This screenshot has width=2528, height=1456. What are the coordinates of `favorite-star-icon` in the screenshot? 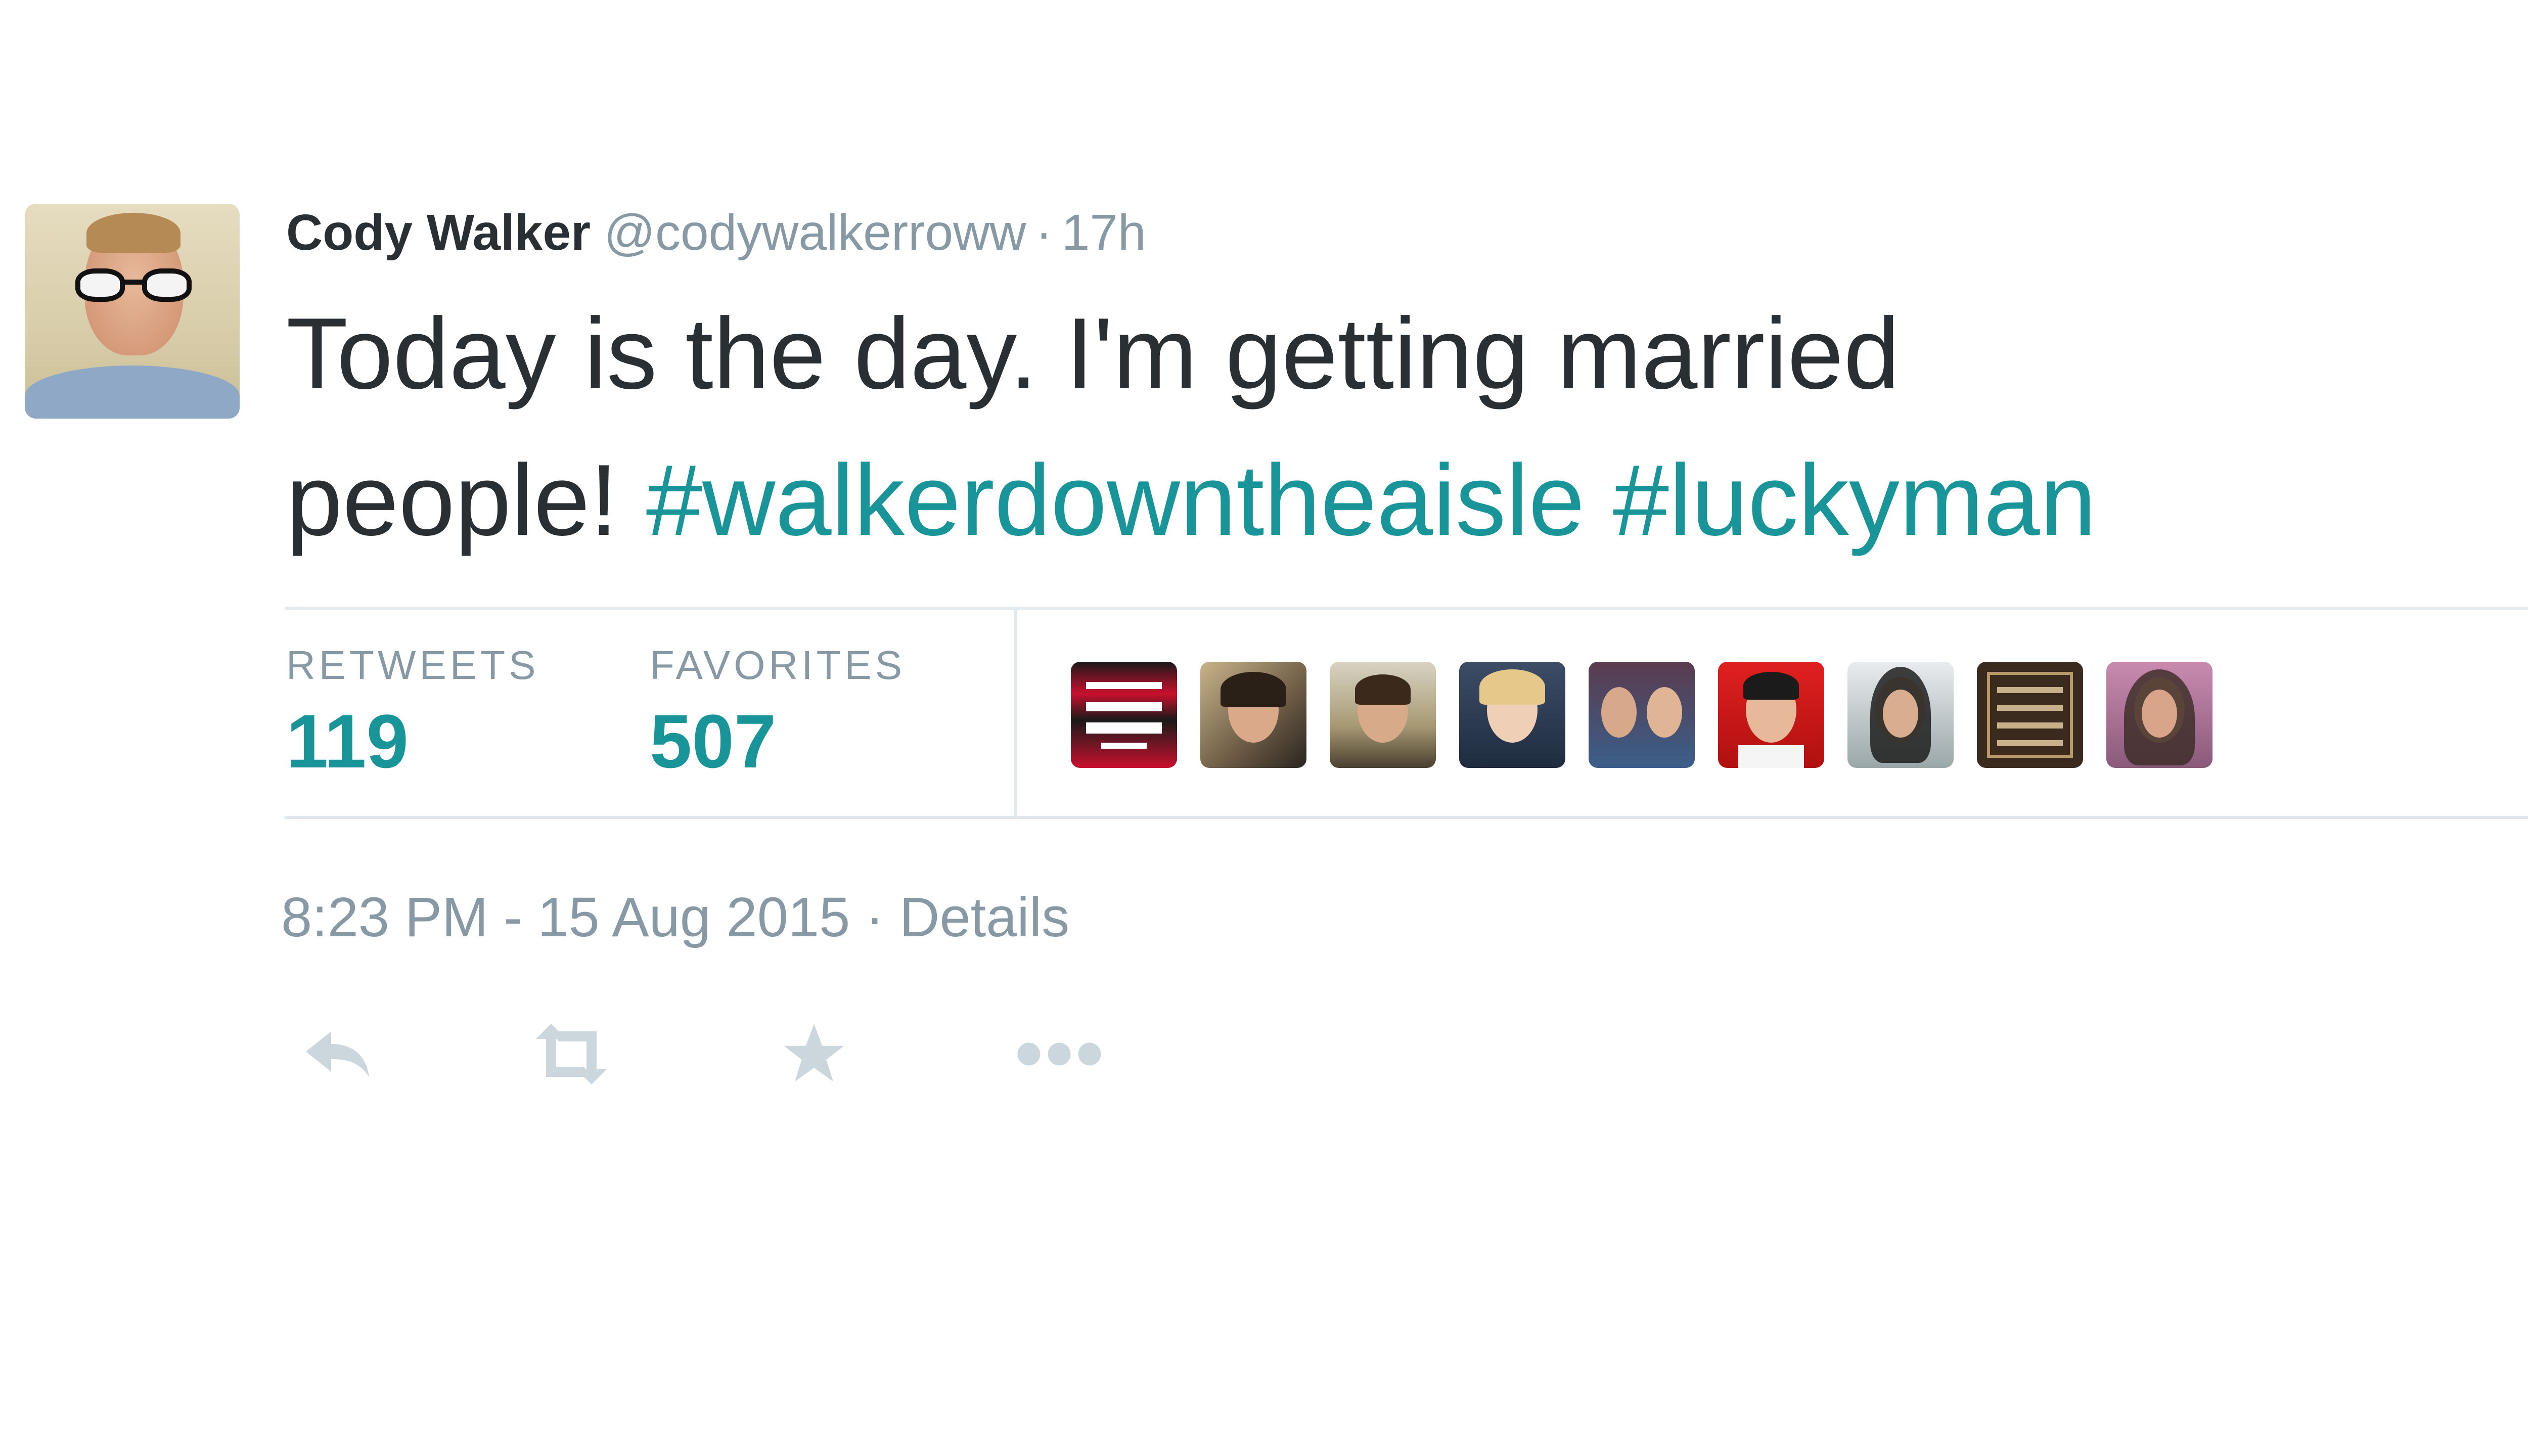 It's located at (814, 1053).